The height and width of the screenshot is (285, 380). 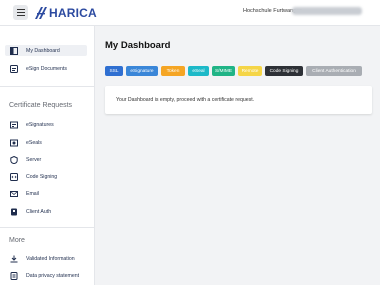 I want to click on sidebar-item-data-privacy-statement: Data privacy statement, so click(x=46, y=275).